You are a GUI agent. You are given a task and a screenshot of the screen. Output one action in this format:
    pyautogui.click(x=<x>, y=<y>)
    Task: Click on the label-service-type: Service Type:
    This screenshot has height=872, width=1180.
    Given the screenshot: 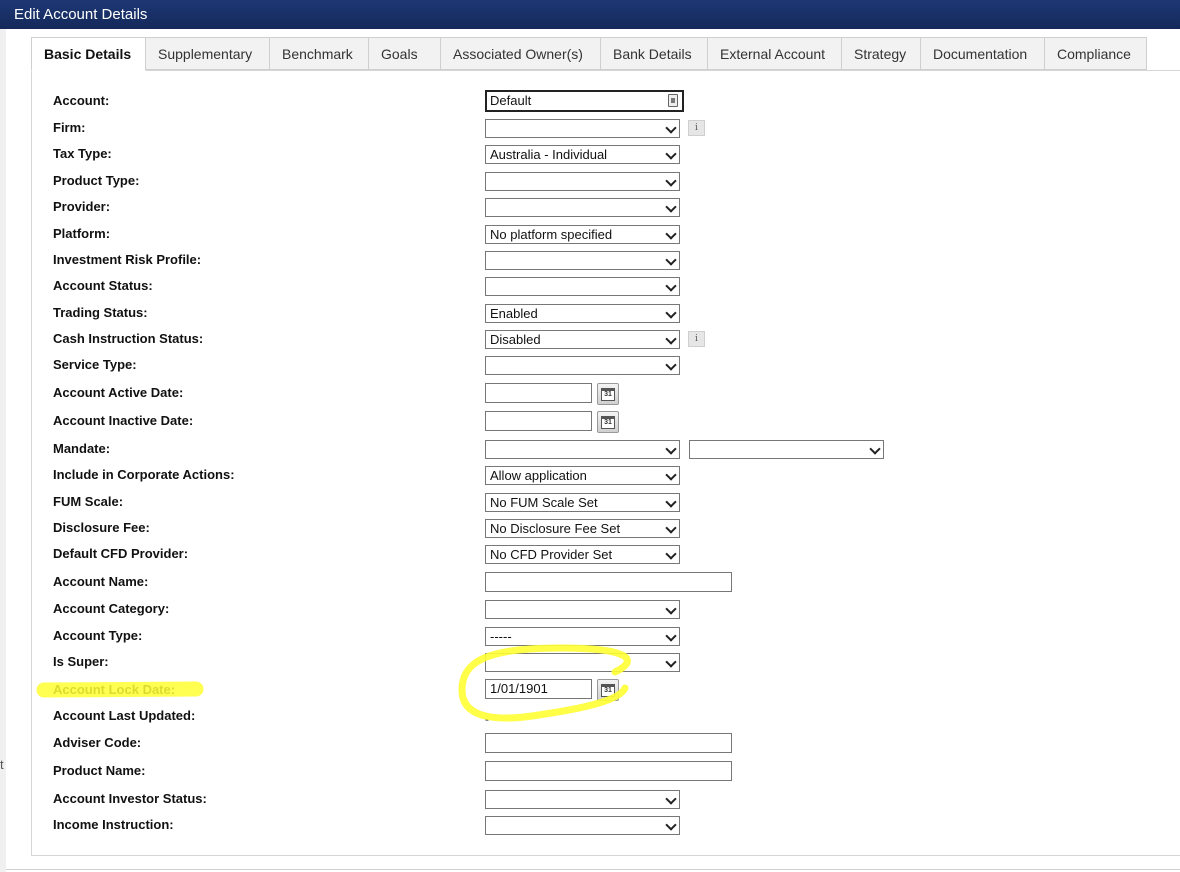 What is the action you would take?
    pyautogui.click(x=95, y=364)
    